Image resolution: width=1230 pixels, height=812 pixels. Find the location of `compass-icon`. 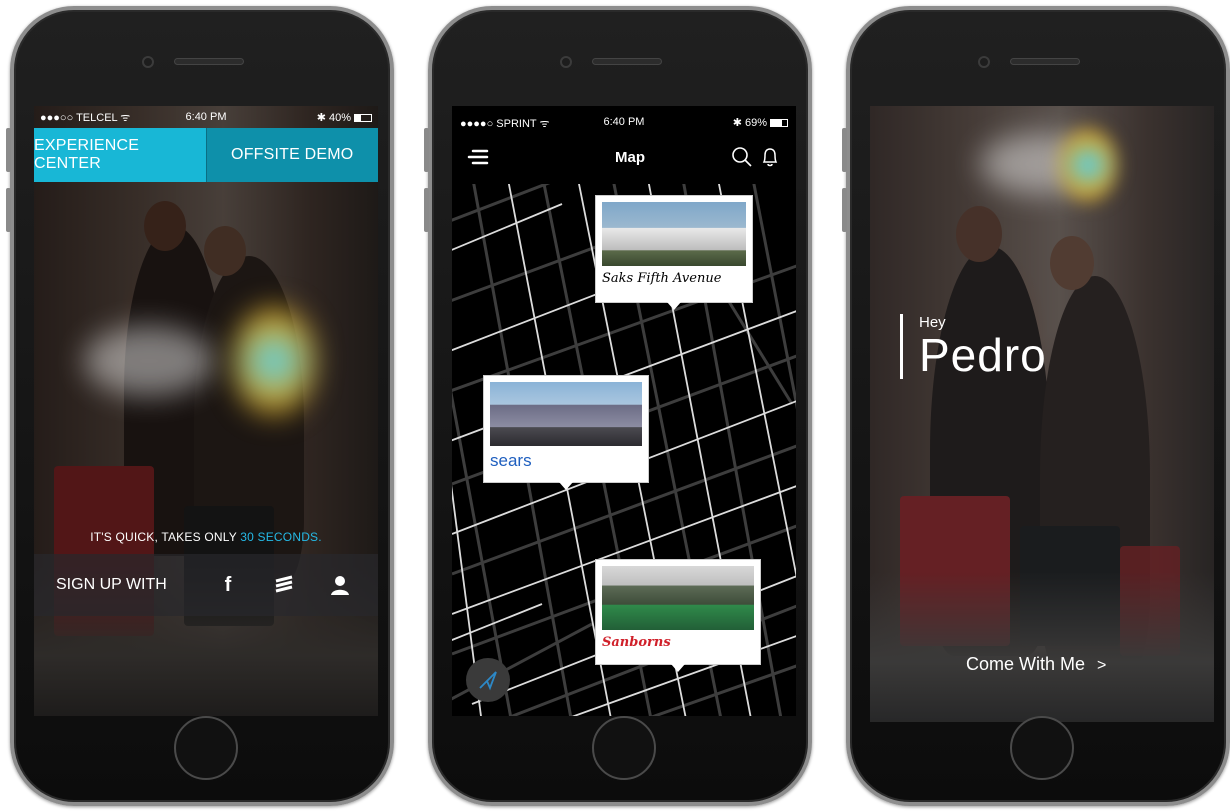

compass-icon is located at coordinates (488, 680).